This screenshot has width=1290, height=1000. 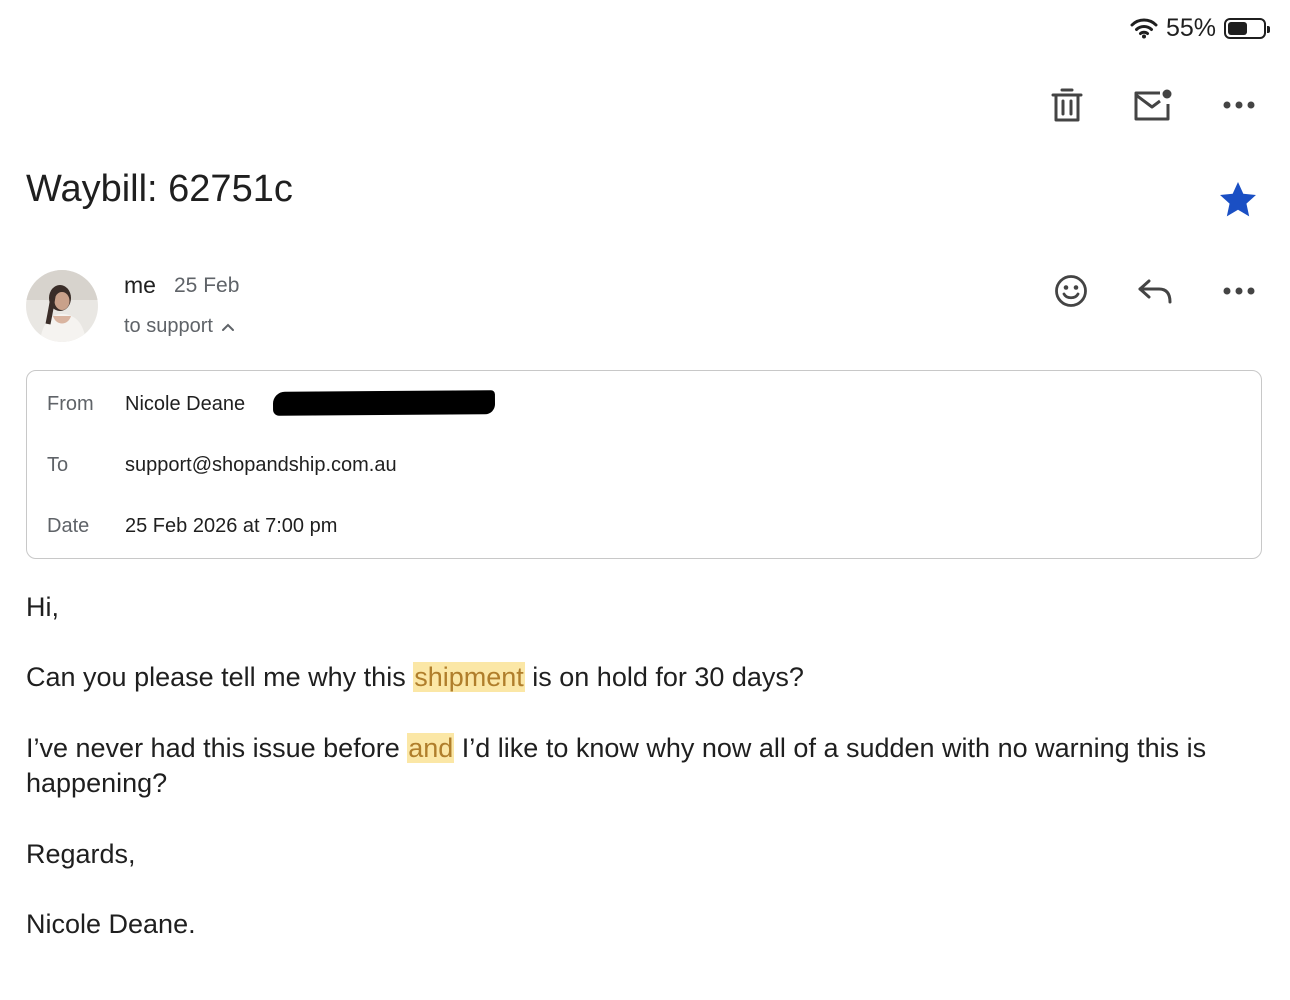 I want to click on body-greeting: Hi,, so click(x=42, y=607).